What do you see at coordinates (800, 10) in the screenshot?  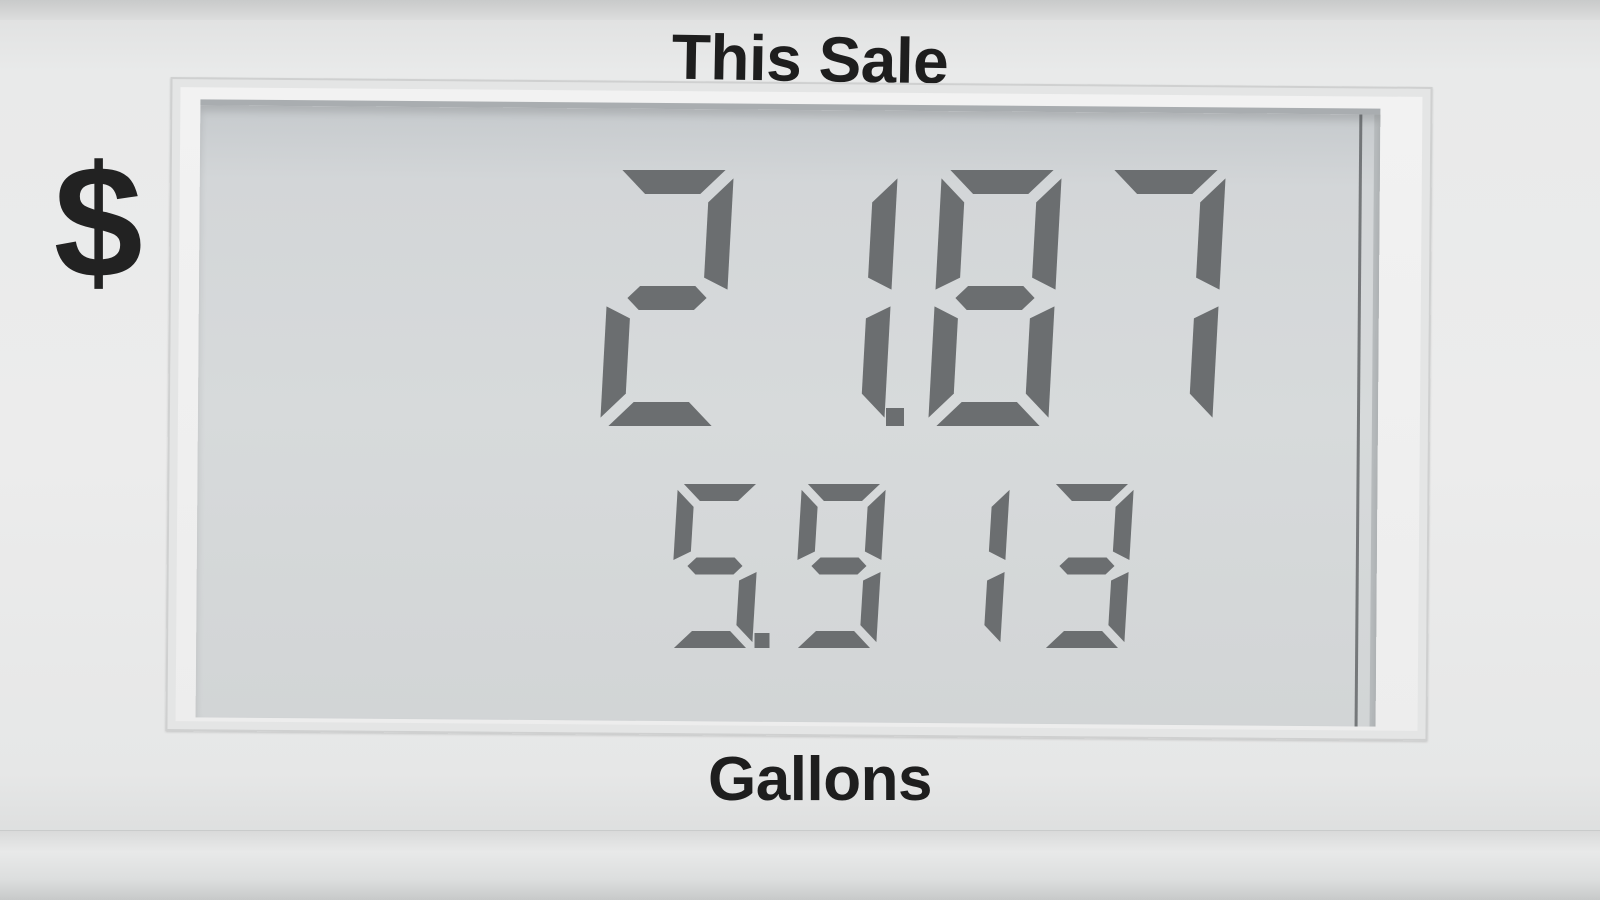 I see `top-edge` at bounding box center [800, 10].